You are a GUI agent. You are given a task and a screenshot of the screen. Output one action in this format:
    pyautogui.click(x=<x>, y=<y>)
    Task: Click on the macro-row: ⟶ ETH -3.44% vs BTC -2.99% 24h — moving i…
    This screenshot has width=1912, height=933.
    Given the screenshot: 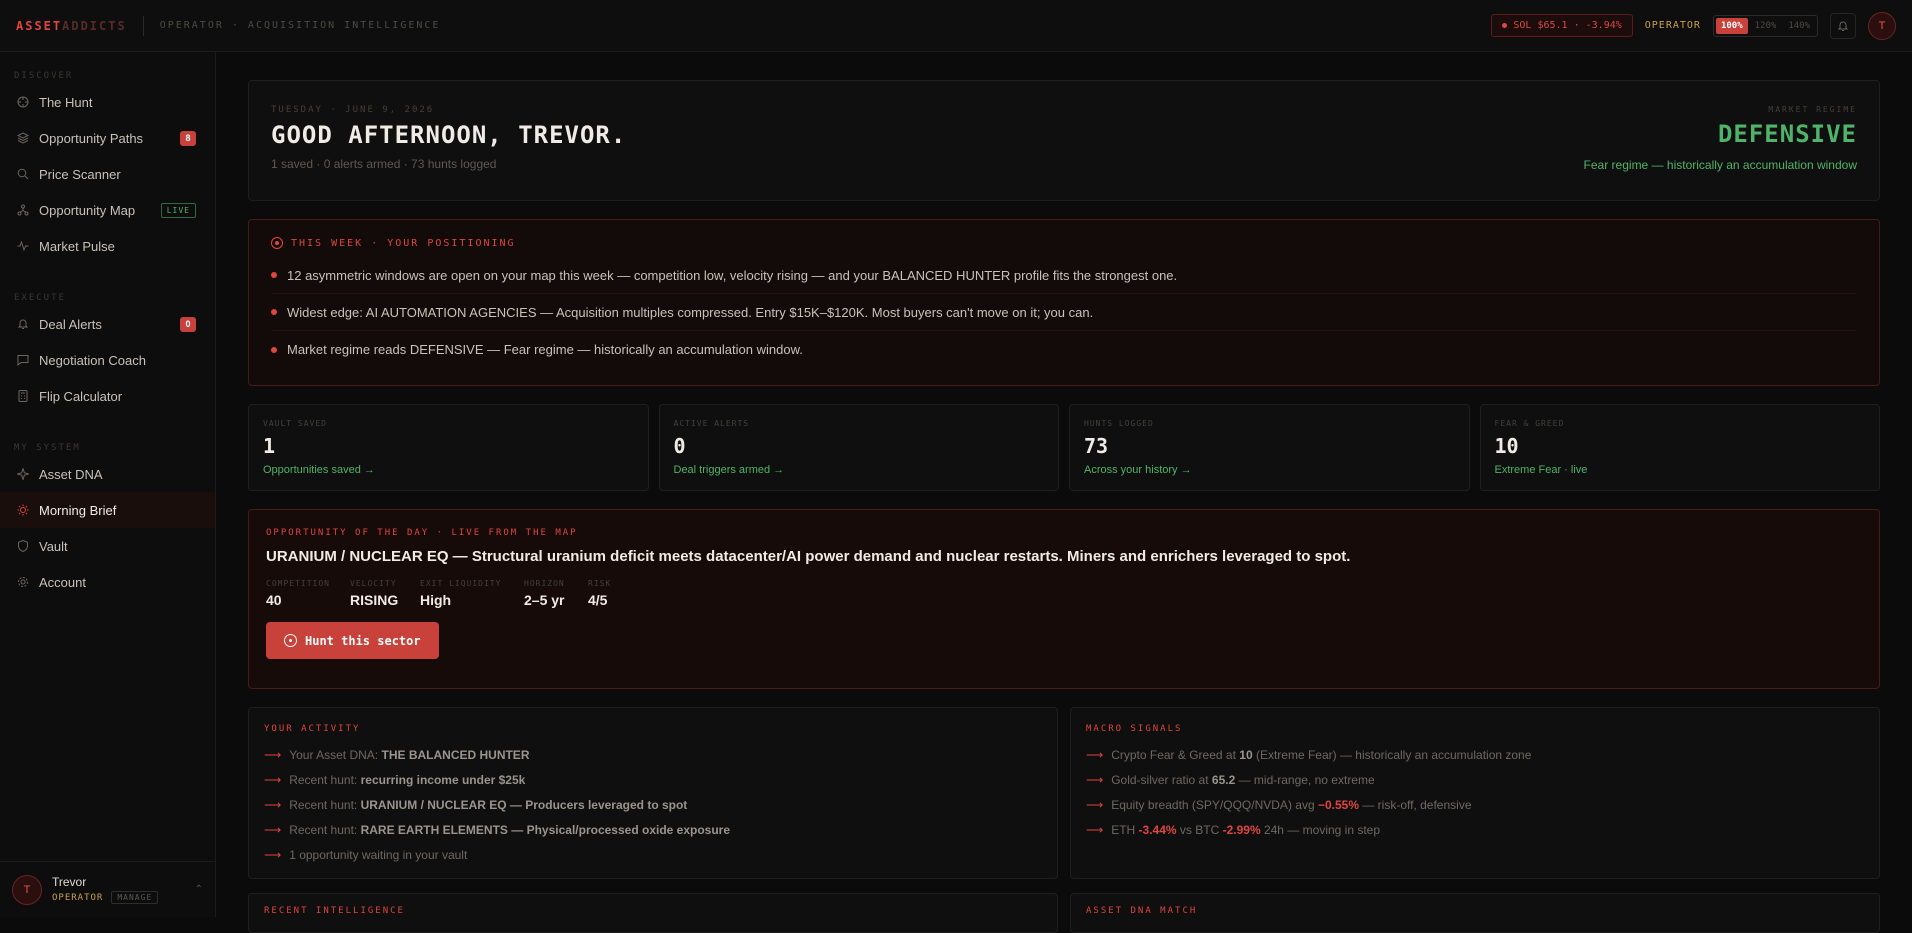 What is the action you would take?
    pyautogui.click(x=1233, y=829)
    